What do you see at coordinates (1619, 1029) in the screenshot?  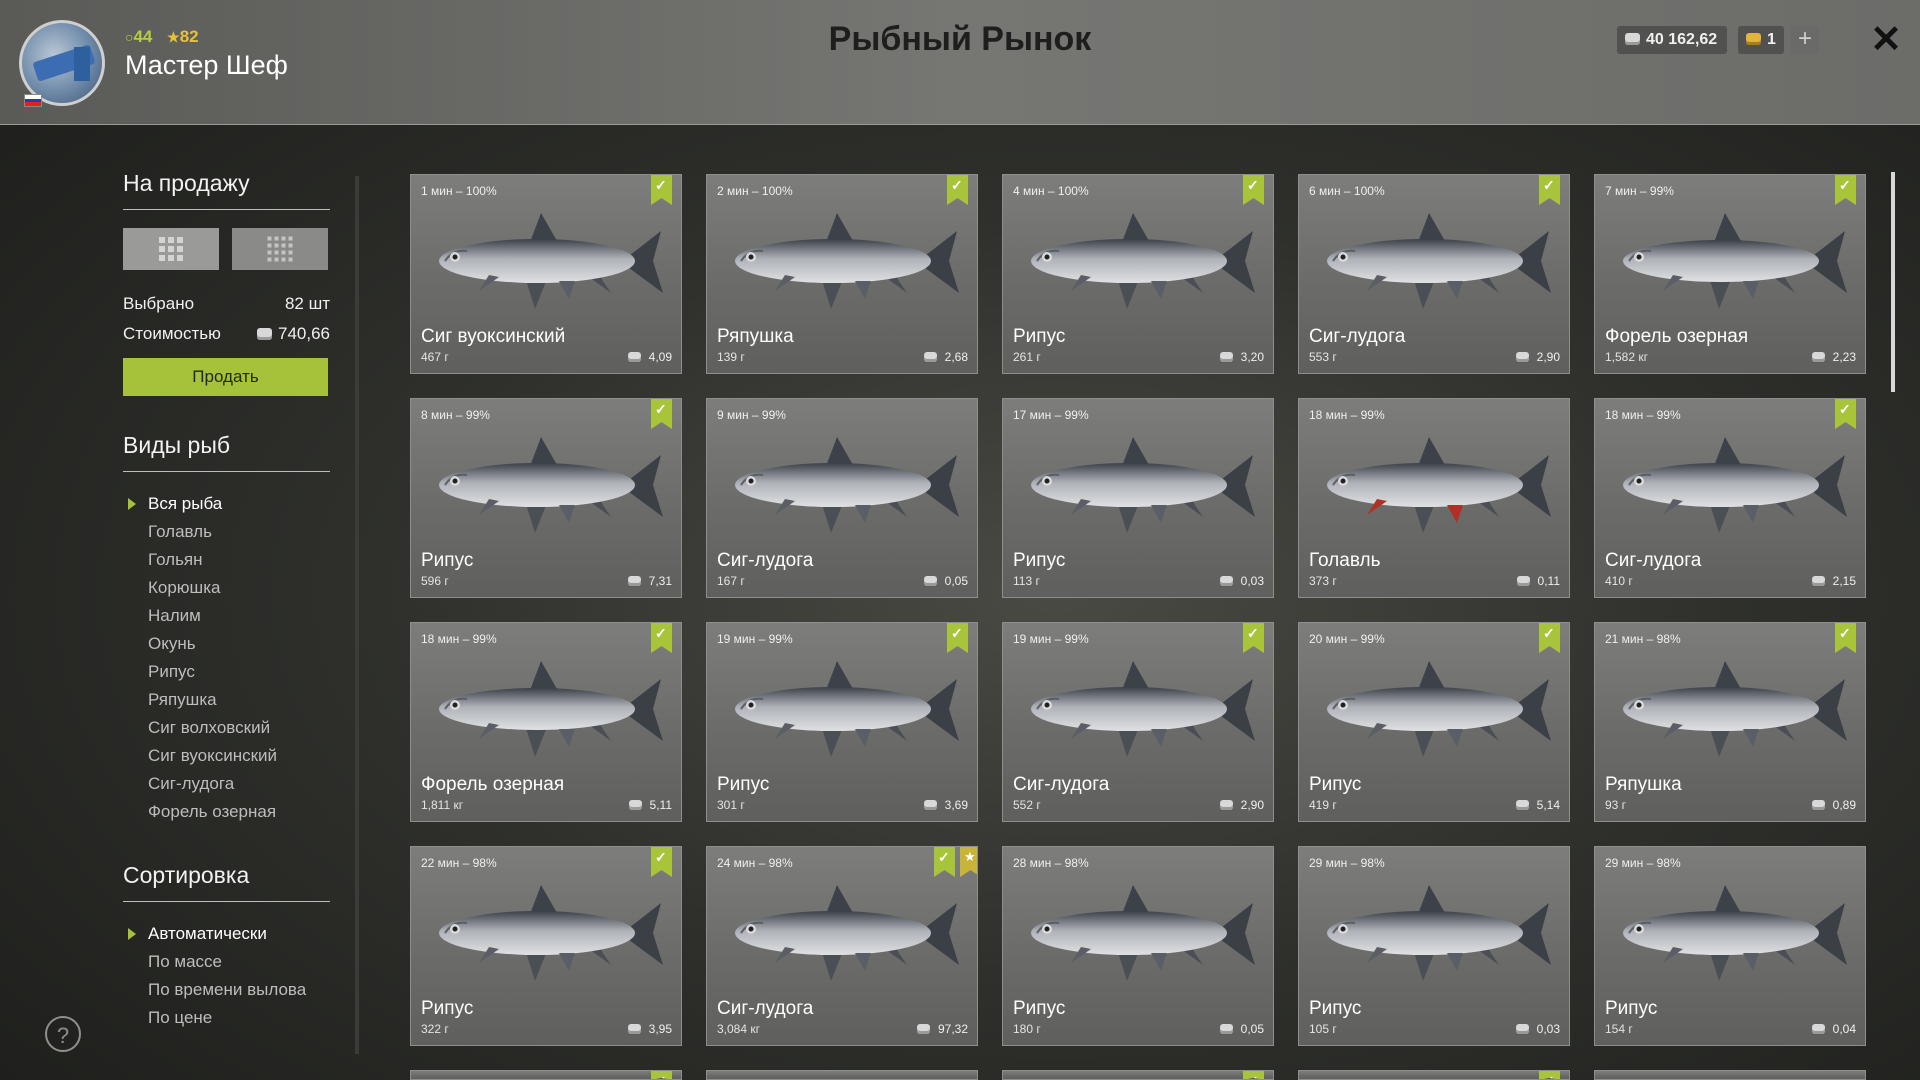 I see `fish-weight: 154 г` at bounding box center [1619, 1029].